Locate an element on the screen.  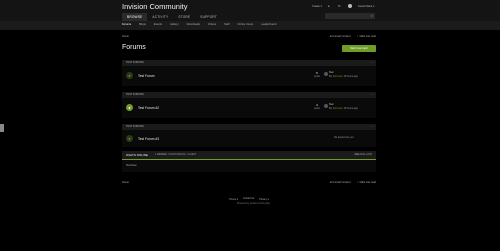
subnav-online-users: Online Users is located at coordinates (246, 24).